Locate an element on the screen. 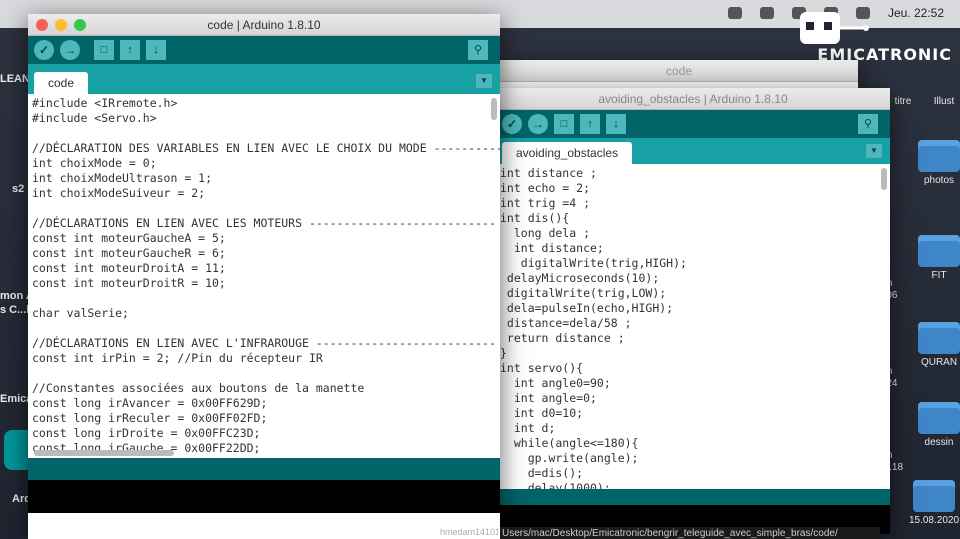 The image size is (960, 539). code-line: int trig =4 ; is located at coordinates (695, 203).